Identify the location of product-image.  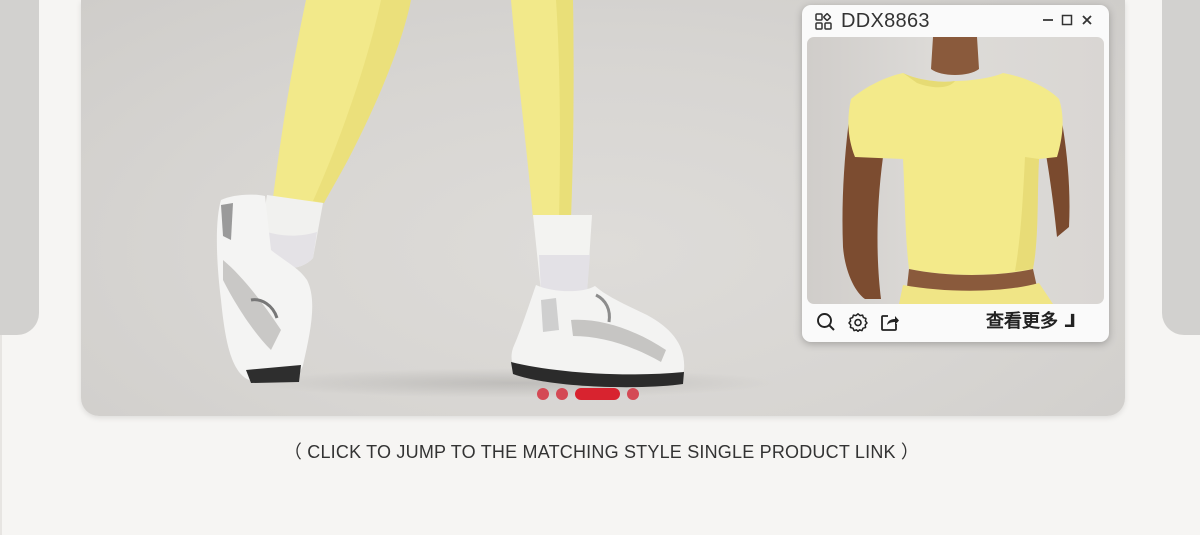
(955, 170).